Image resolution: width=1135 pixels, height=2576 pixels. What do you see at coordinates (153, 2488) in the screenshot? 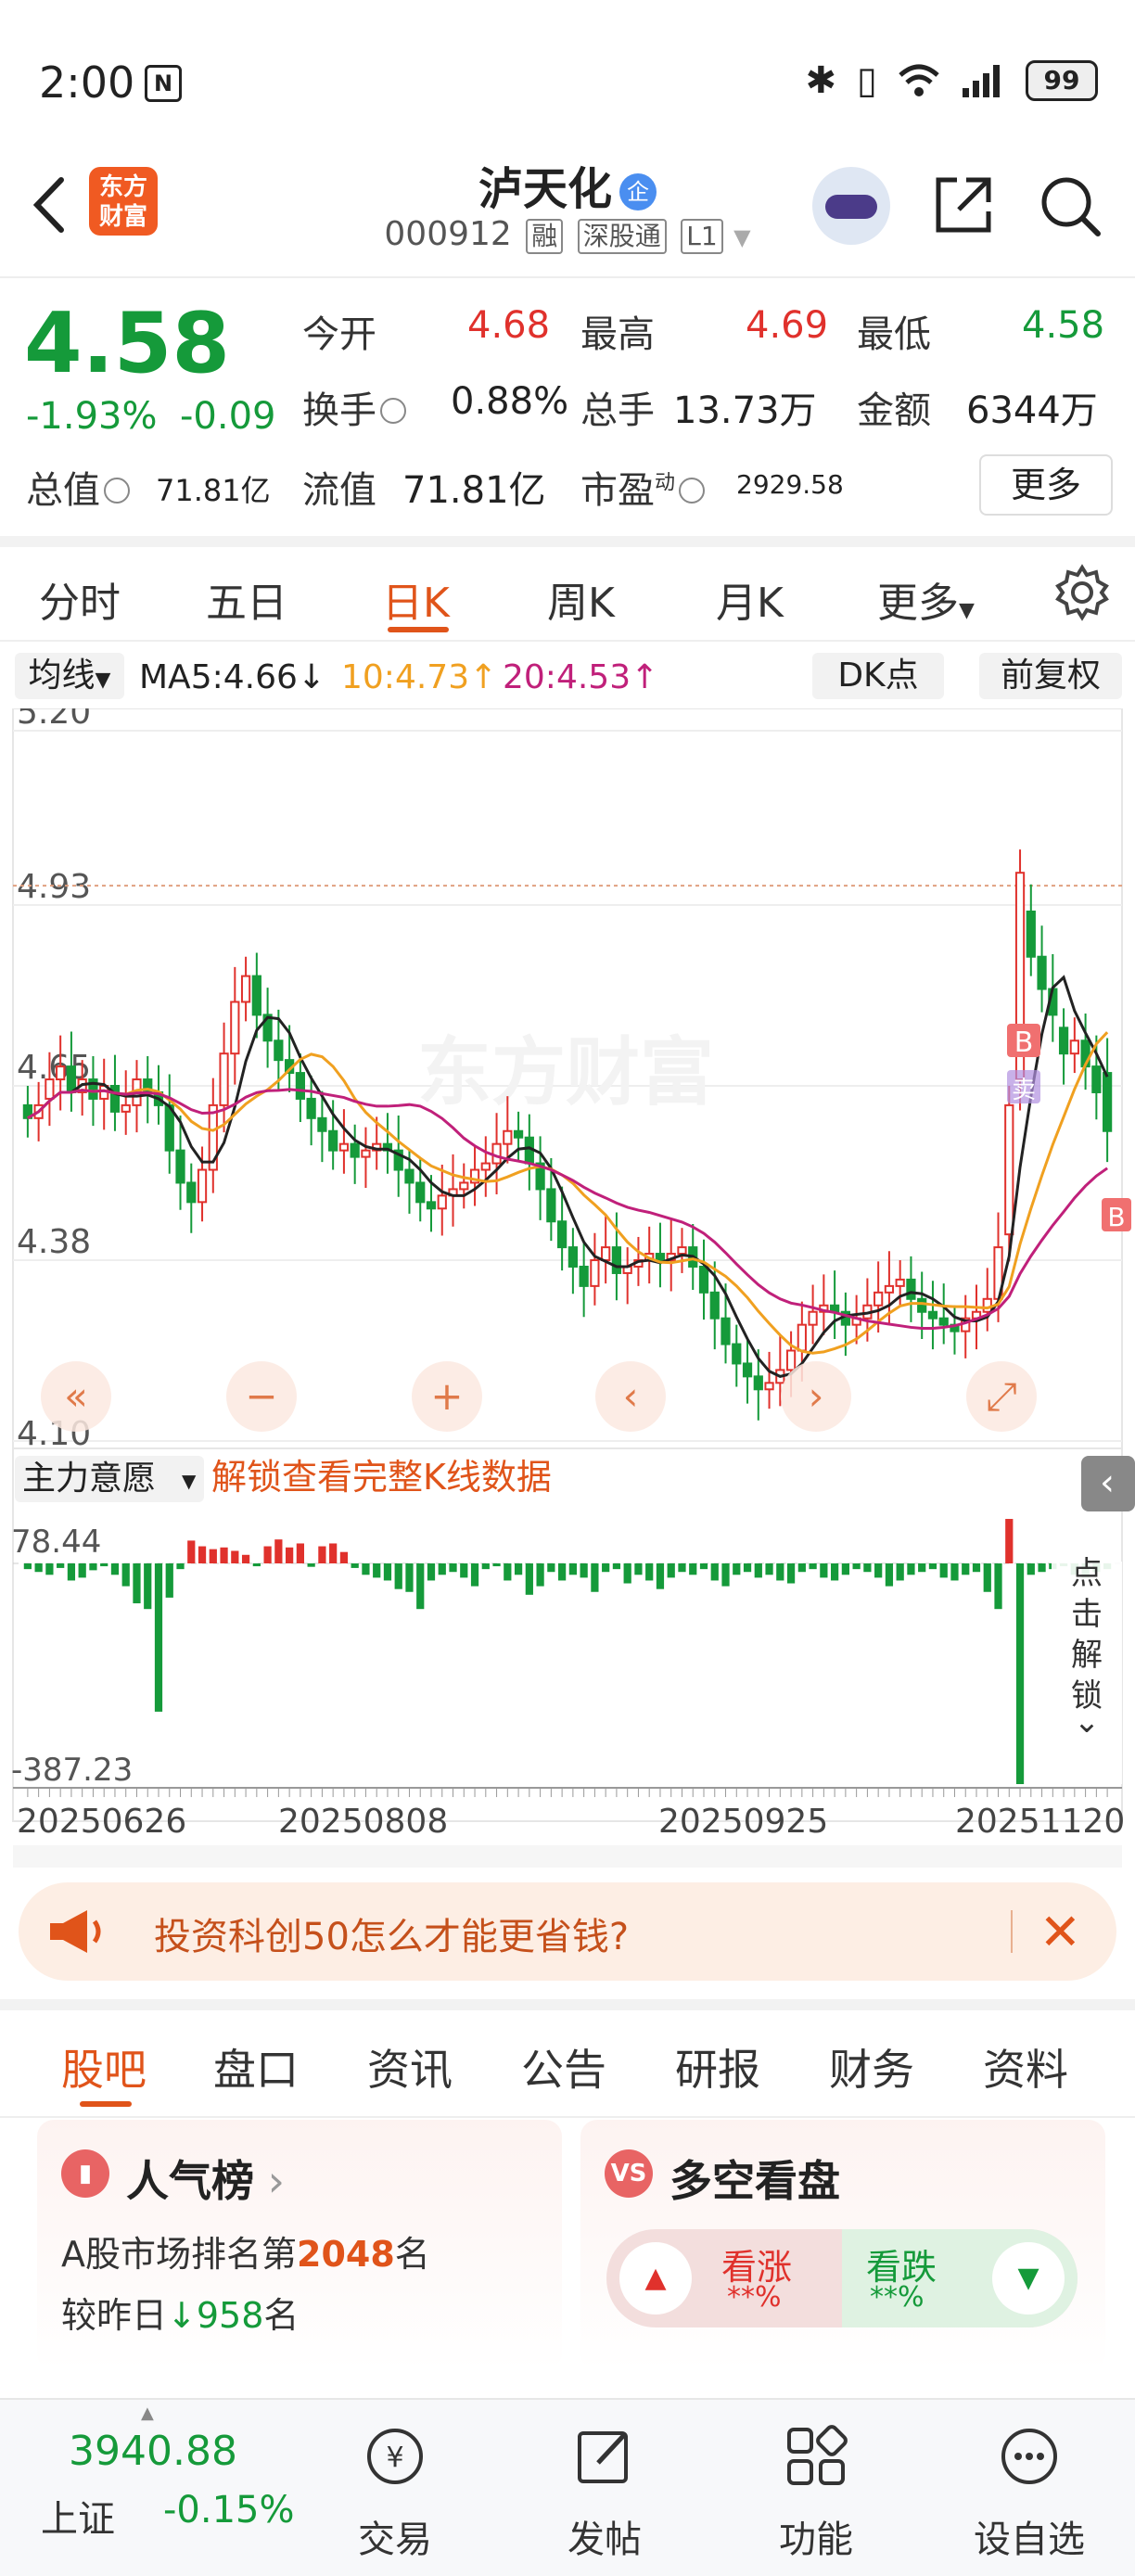
I see `index-ticker: ▲ 3940.88 上证 -0.15%` at bounding box center [153, 2488].